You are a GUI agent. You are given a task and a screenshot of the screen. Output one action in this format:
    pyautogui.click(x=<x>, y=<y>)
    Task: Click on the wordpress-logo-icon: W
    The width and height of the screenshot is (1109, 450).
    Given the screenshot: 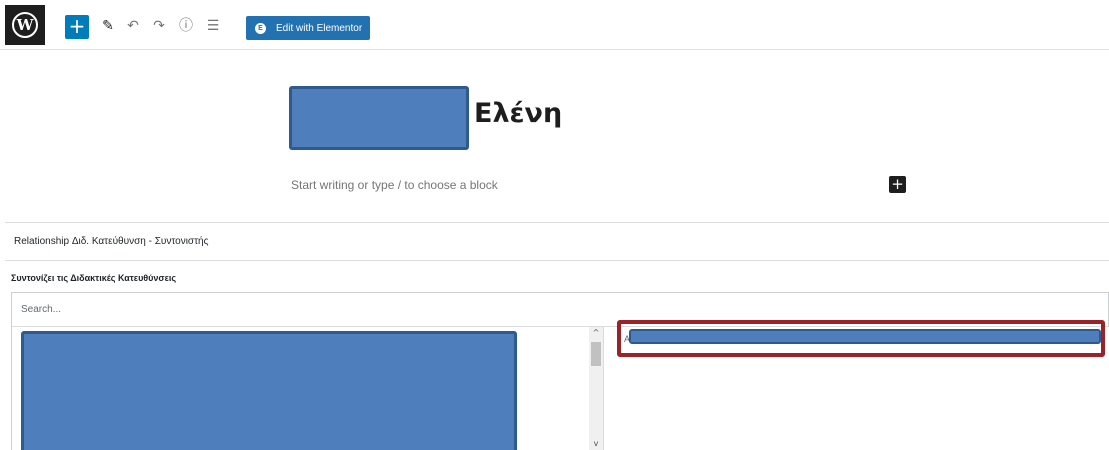 What is the action you would take?
    pyautogui.click(x=25, y=25)
    